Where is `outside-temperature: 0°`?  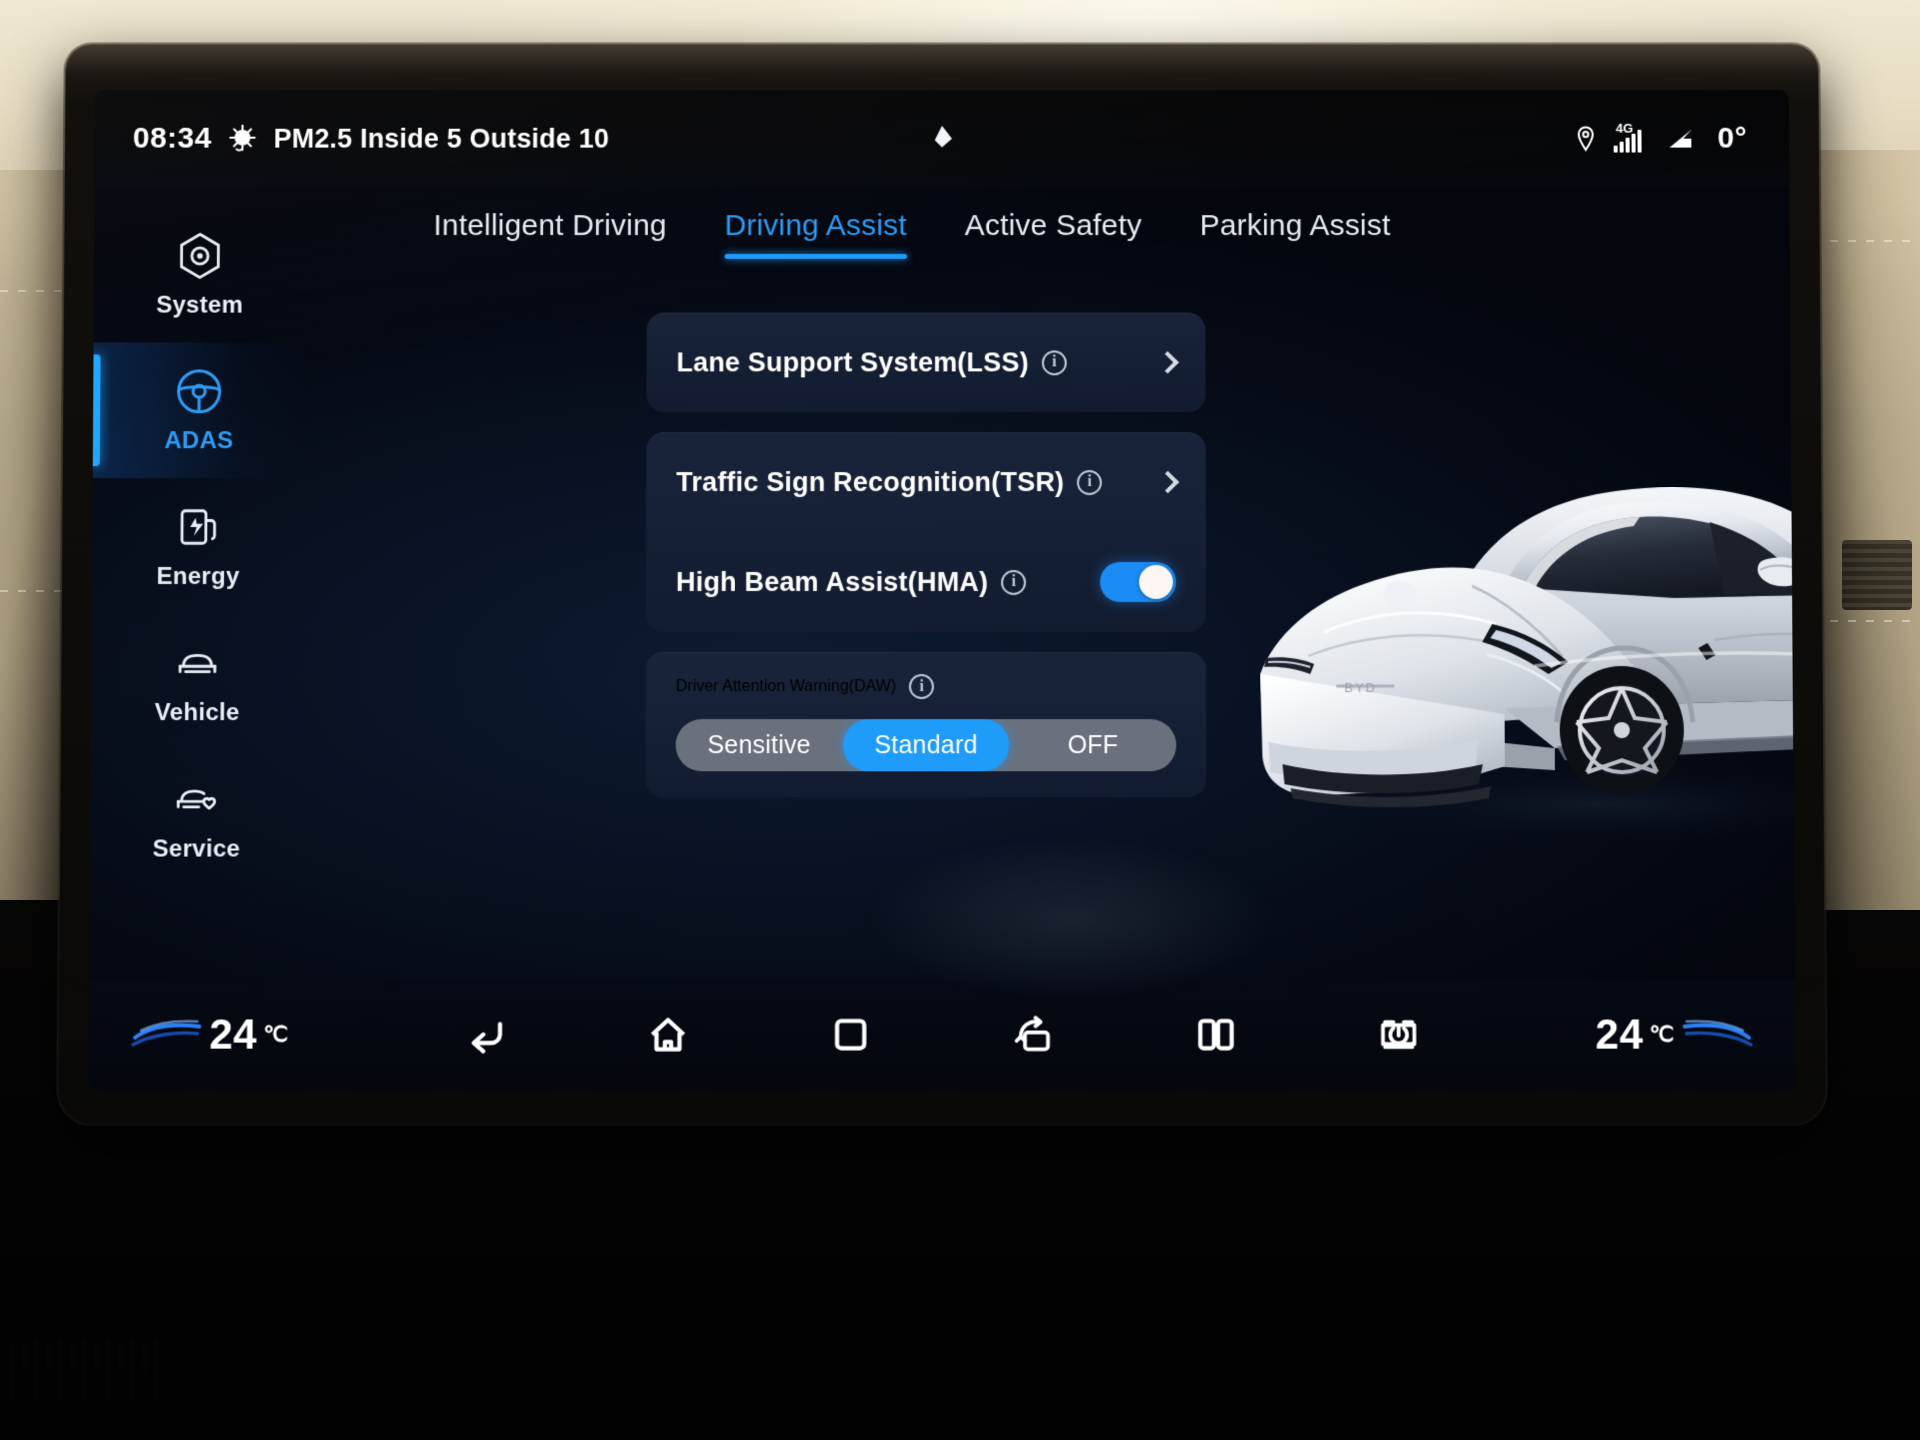
outside-temperature: 0° is located at coordinates (1732, 138).